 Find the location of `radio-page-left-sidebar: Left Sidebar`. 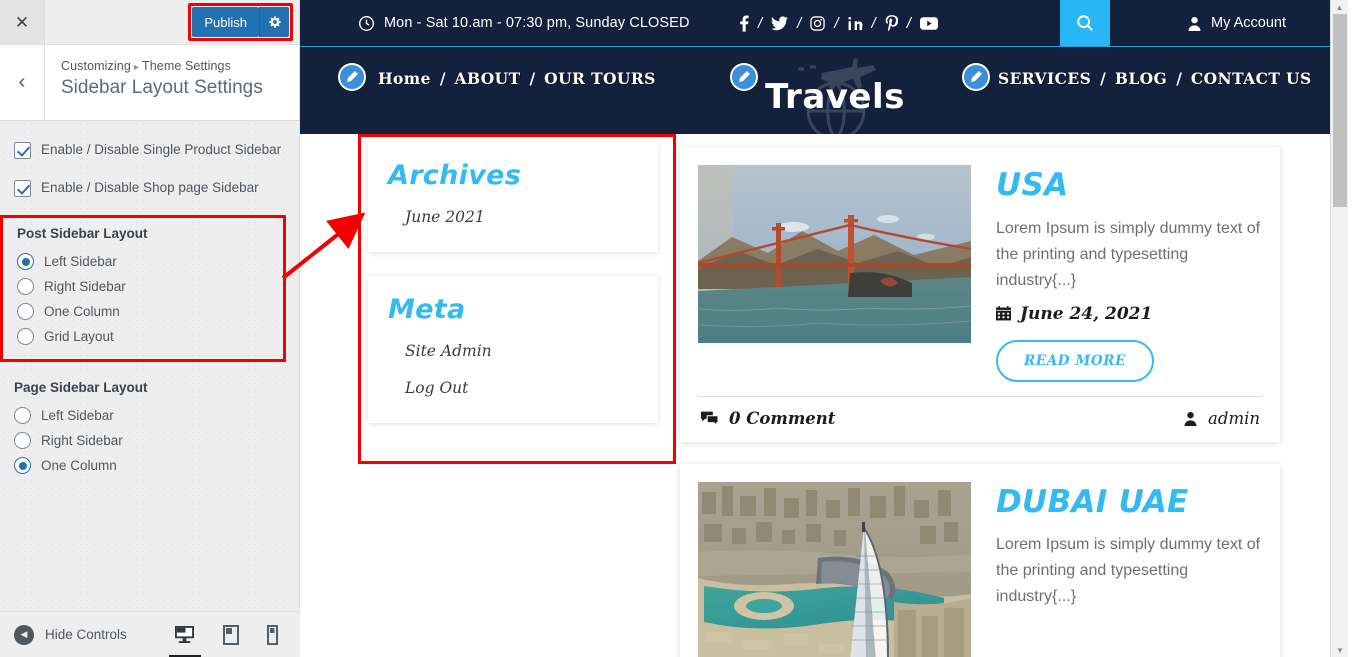

radio-page-left-sidebar: Left Sidebar is located at coordinates (149, 415).